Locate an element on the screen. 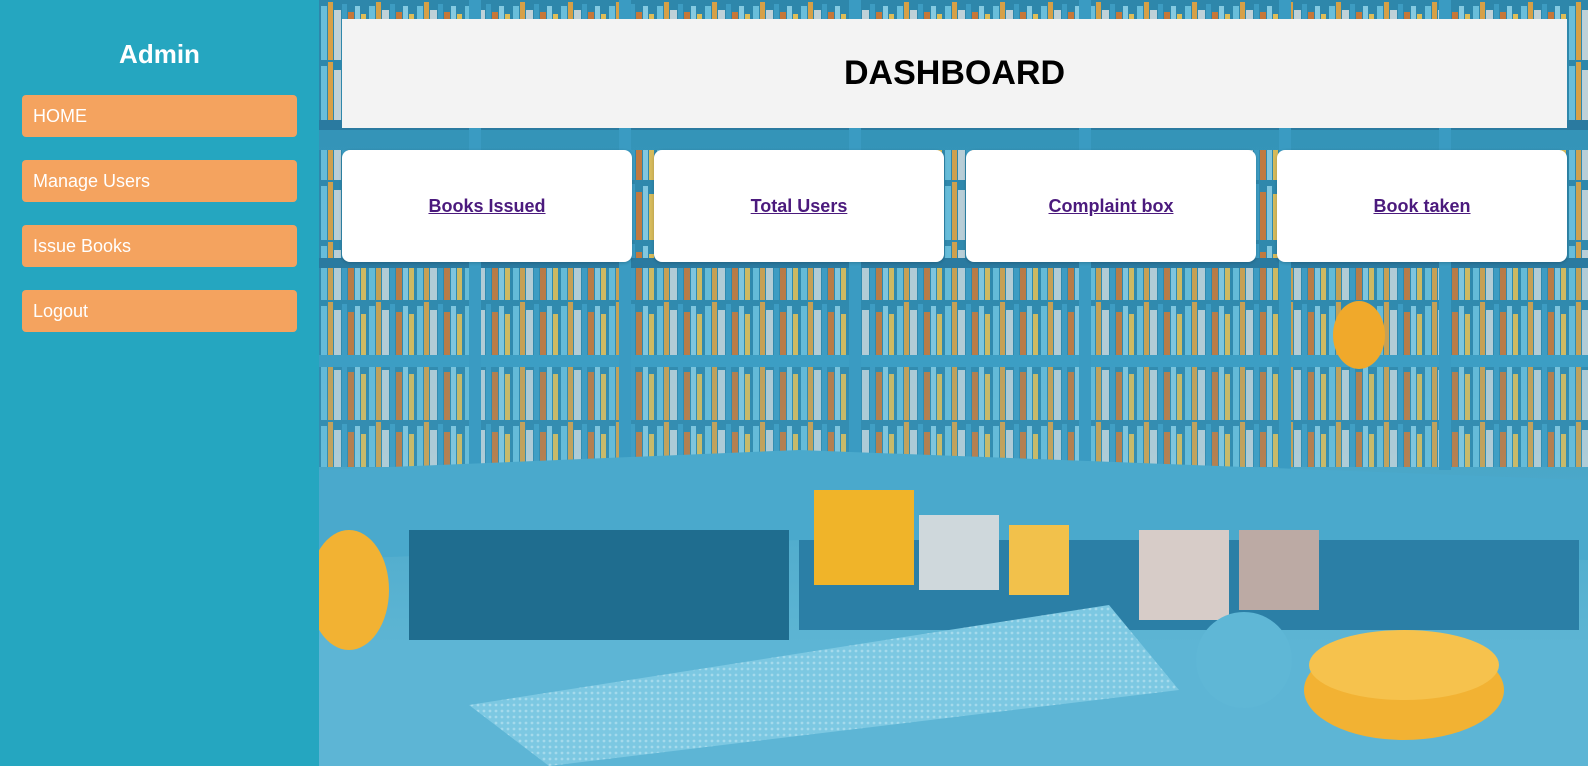  nav-issue-books-button: Issue Books is located at coordinates (159, 246).